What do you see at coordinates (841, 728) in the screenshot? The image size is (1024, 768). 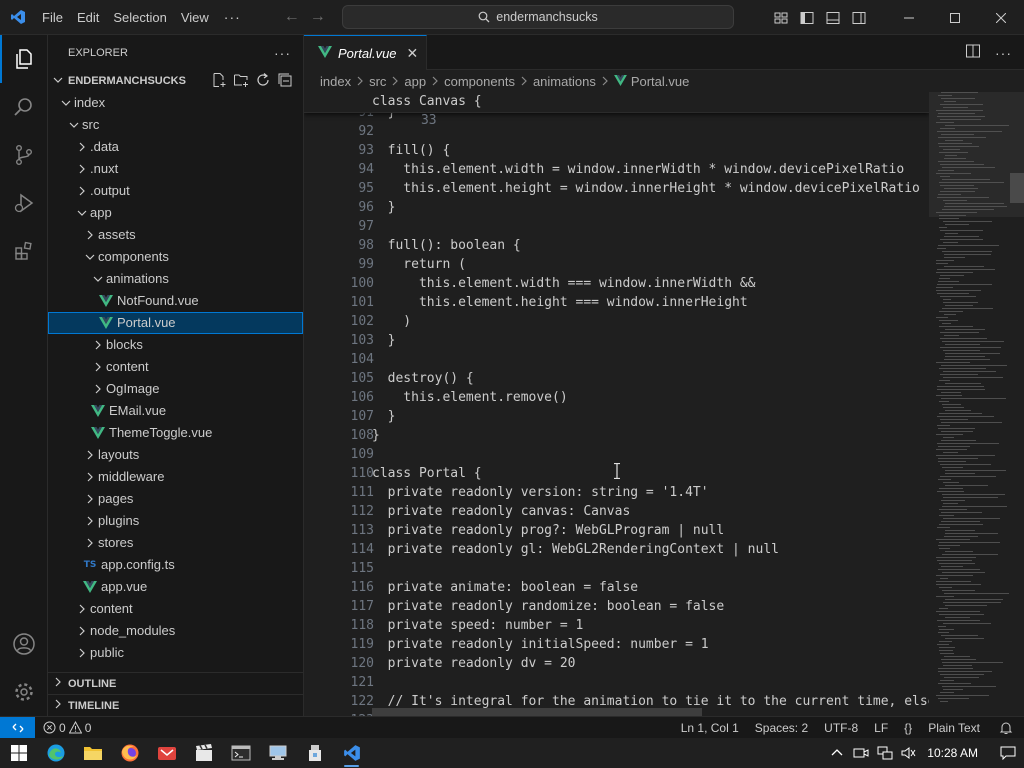 I see `encoding: UTF-8` at bounding box center [841, 728].